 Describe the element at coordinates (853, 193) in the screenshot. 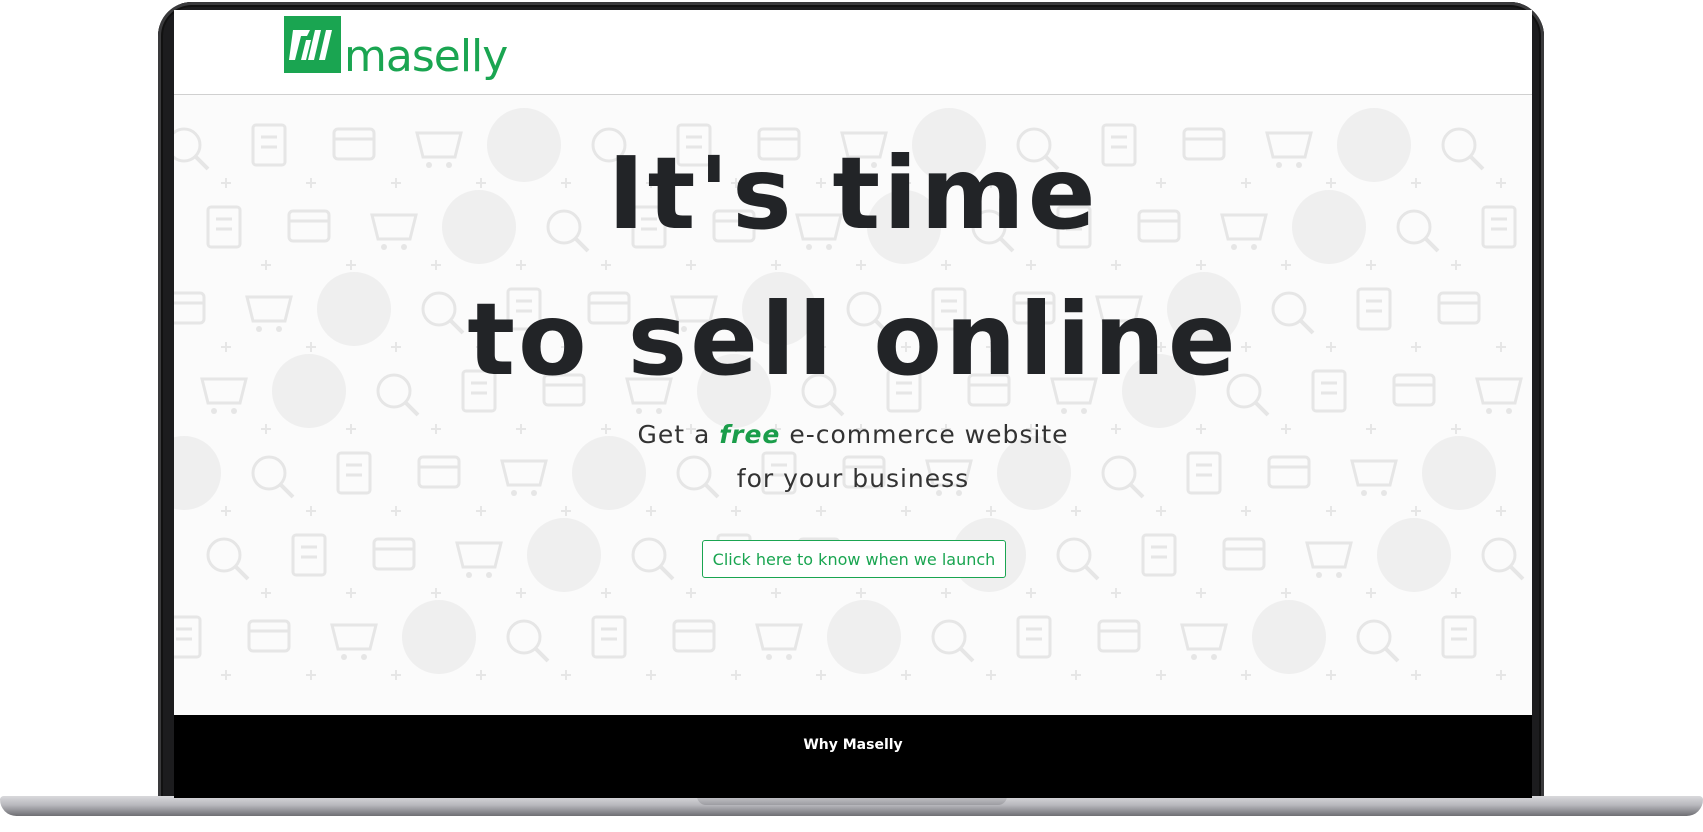

I see `hero-title-line1: It's time` at that location.